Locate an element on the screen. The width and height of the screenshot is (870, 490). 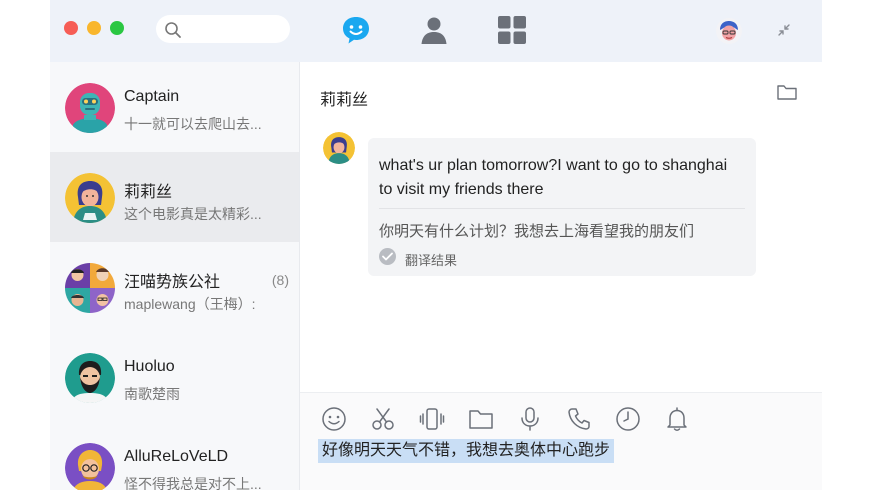
bell-icon is located at coordinates (677, 419).